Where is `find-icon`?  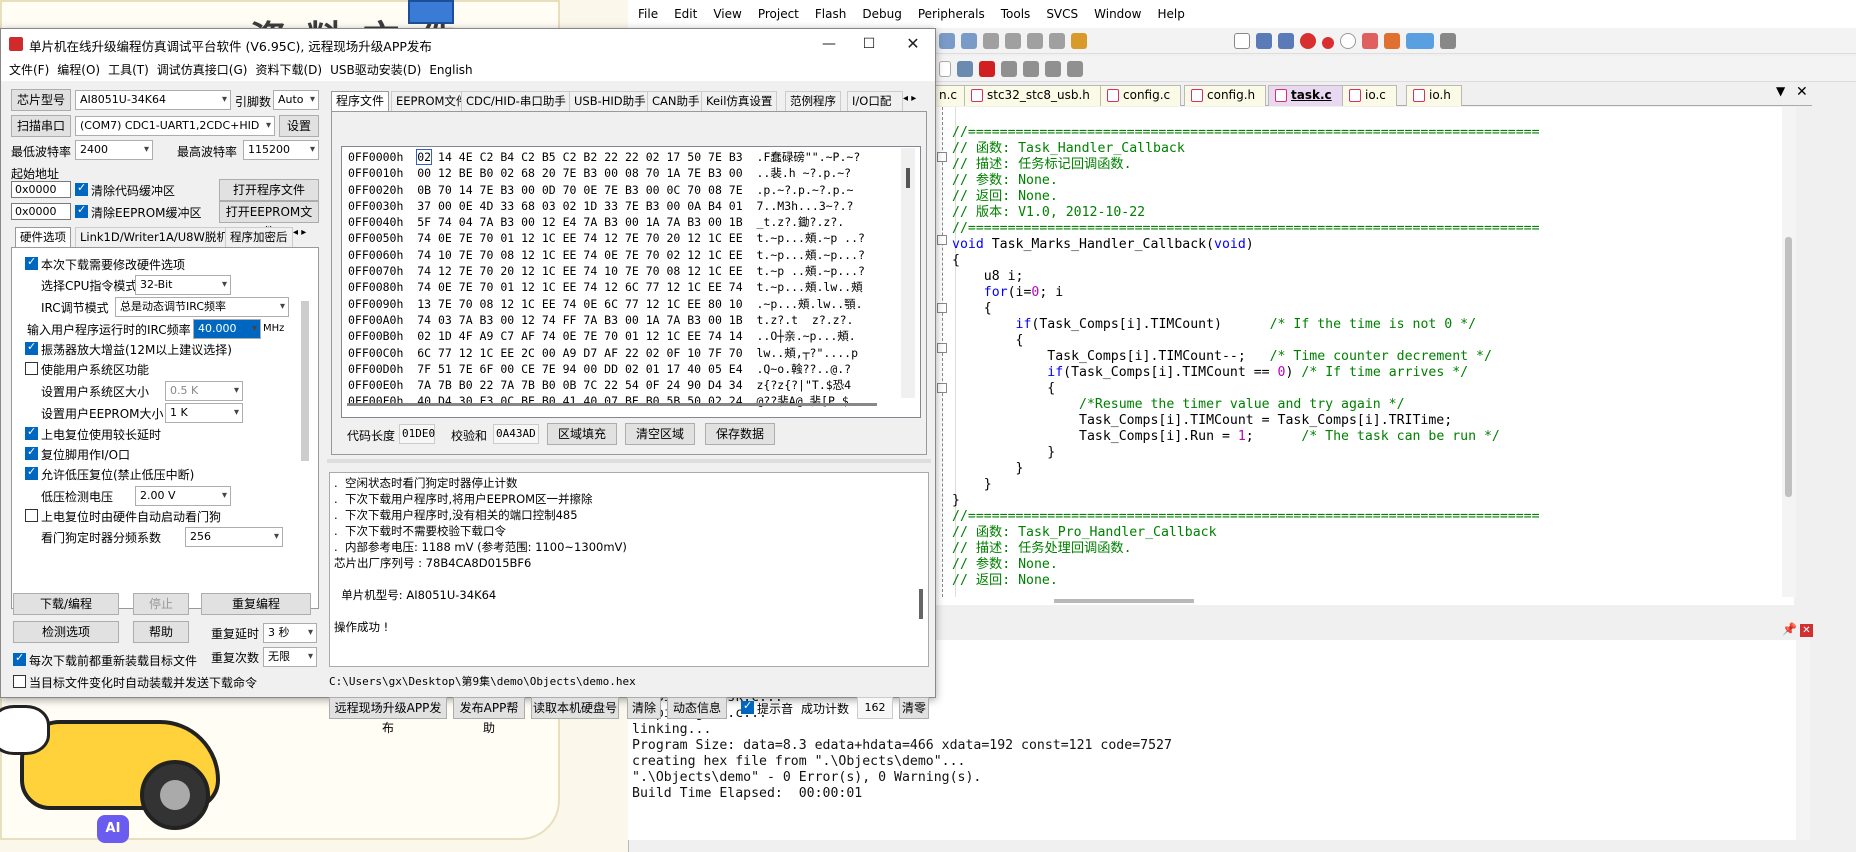
find-icon is located at coordinates (1285, 41).